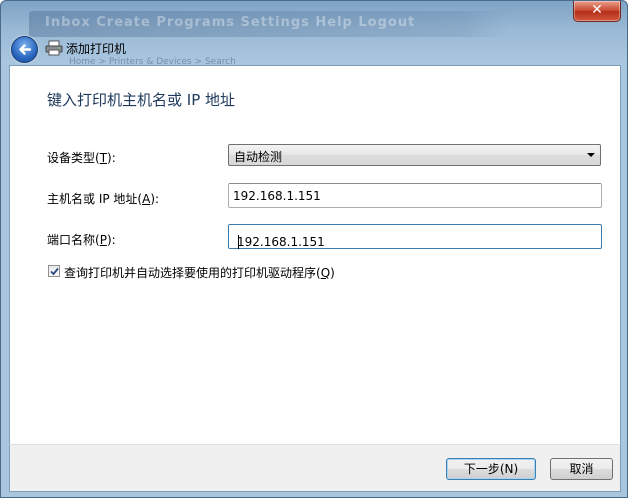 This screenshot has height=498, width=628. Describe the element at coordinates (591, 155) in the screenshot. I see `dropdown-arrow-icon` at that location.